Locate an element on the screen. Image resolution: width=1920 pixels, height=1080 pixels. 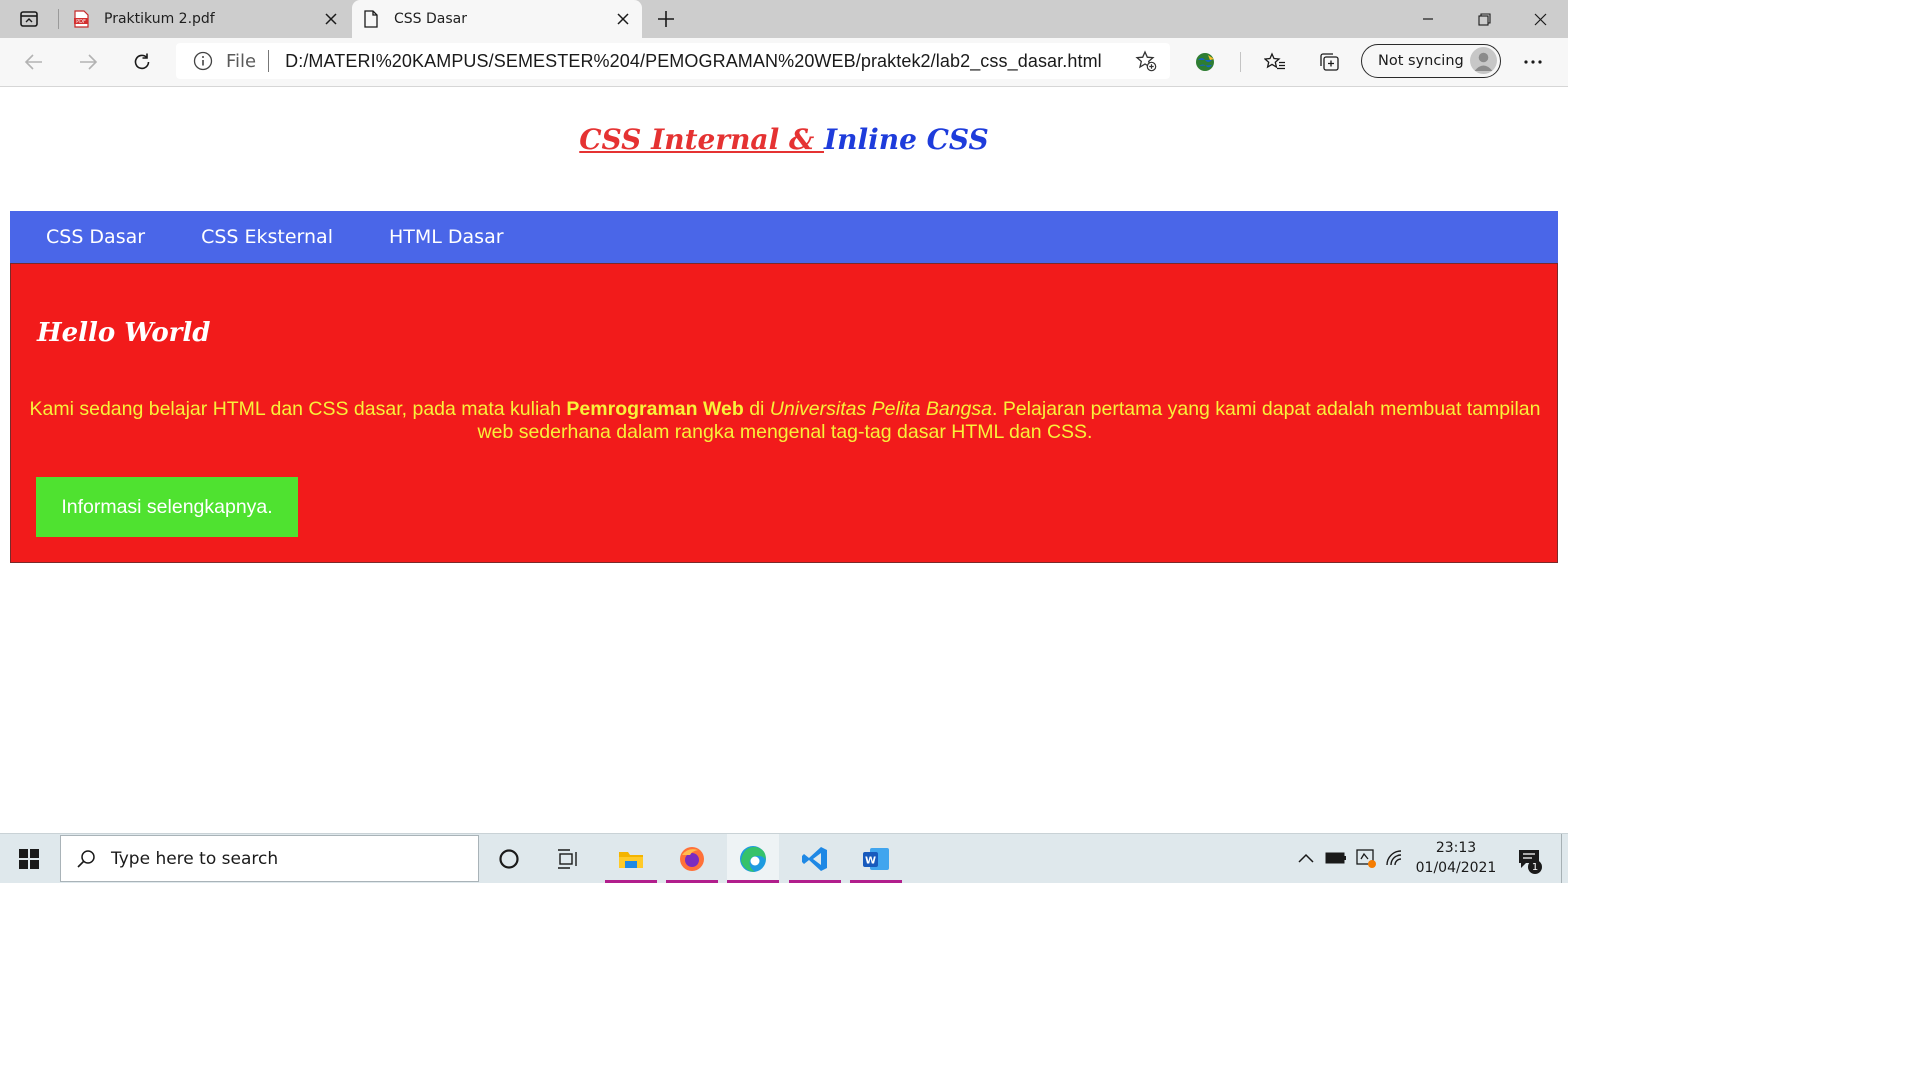
firefox-icon is located at coordinates (692, 858).